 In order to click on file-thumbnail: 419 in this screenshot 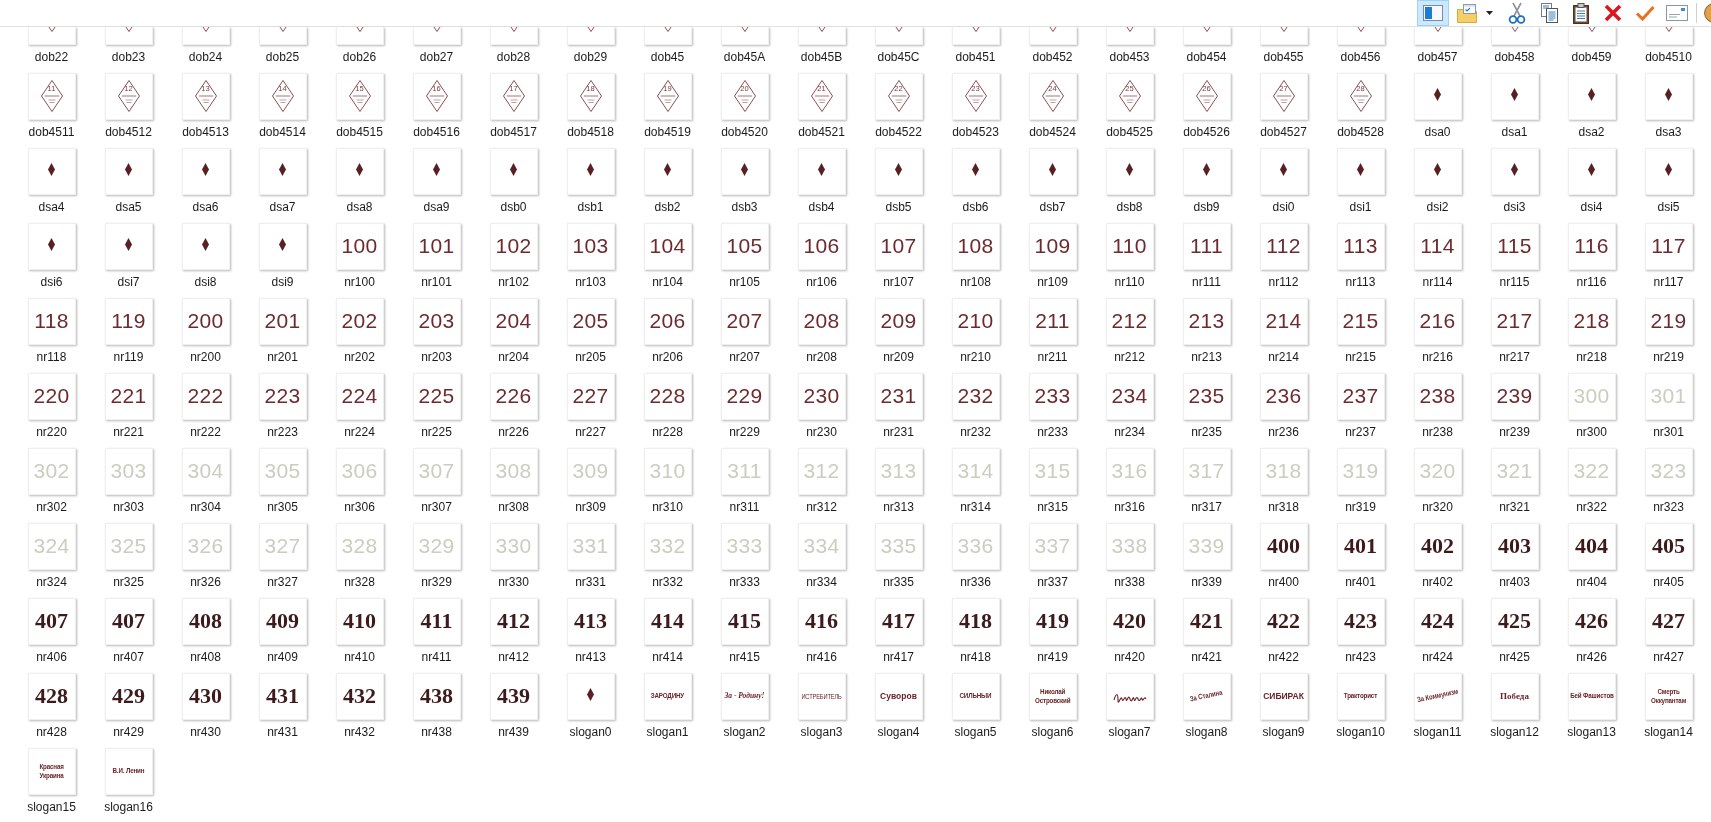, I will do `click(1052, 621)`.